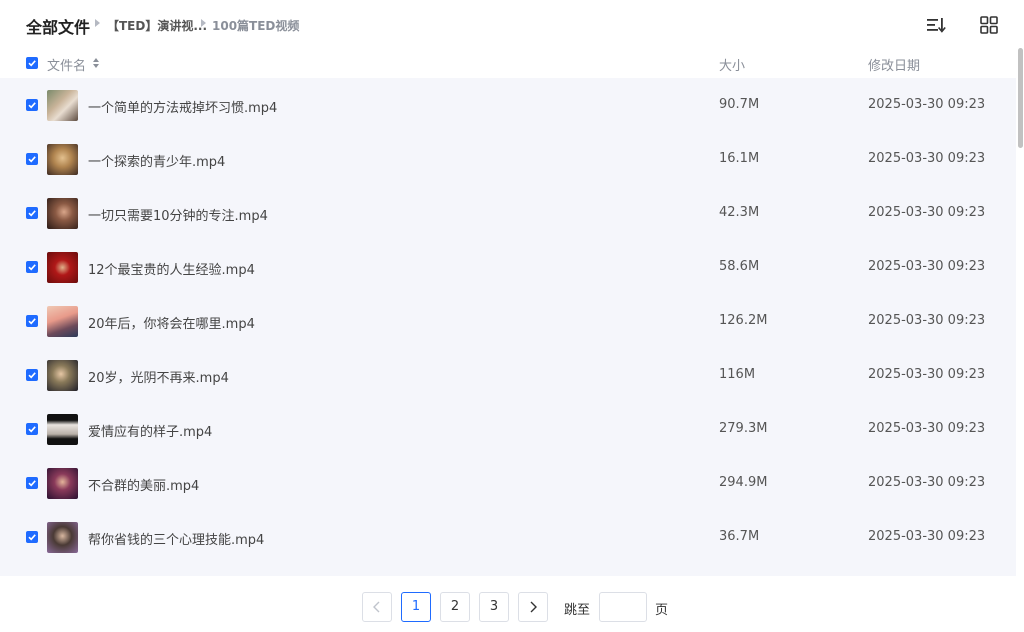  Describe the element at coordinates (156, 160) in the screenshot. I see `file-name: 一个探索的青少年.mp4` at that location.